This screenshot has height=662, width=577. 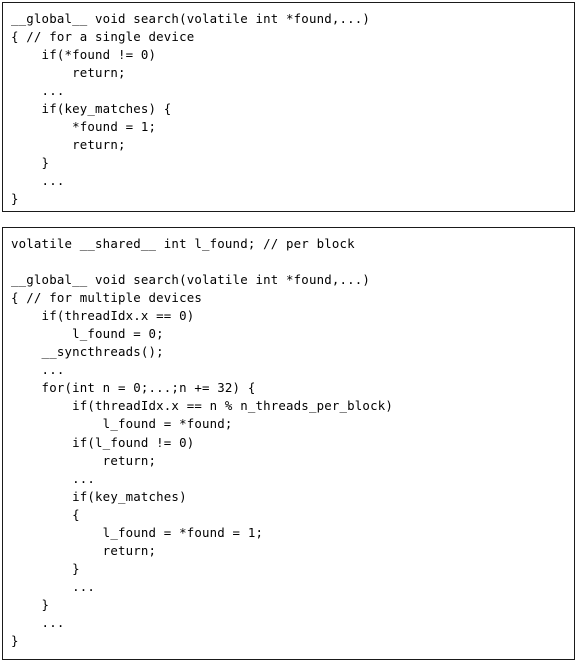 What do you see at coordinates (91, 109) in the screenshot?
I see `code-line: if(key_matches) {` at bounding box center [91, 109].